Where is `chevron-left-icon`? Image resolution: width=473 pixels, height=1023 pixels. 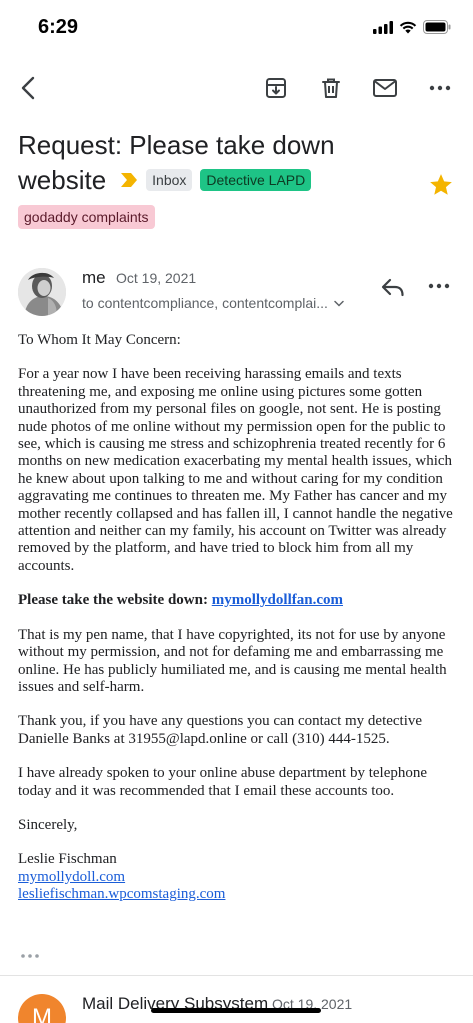 chevron-left-icon is located at coordinates (28, 88).